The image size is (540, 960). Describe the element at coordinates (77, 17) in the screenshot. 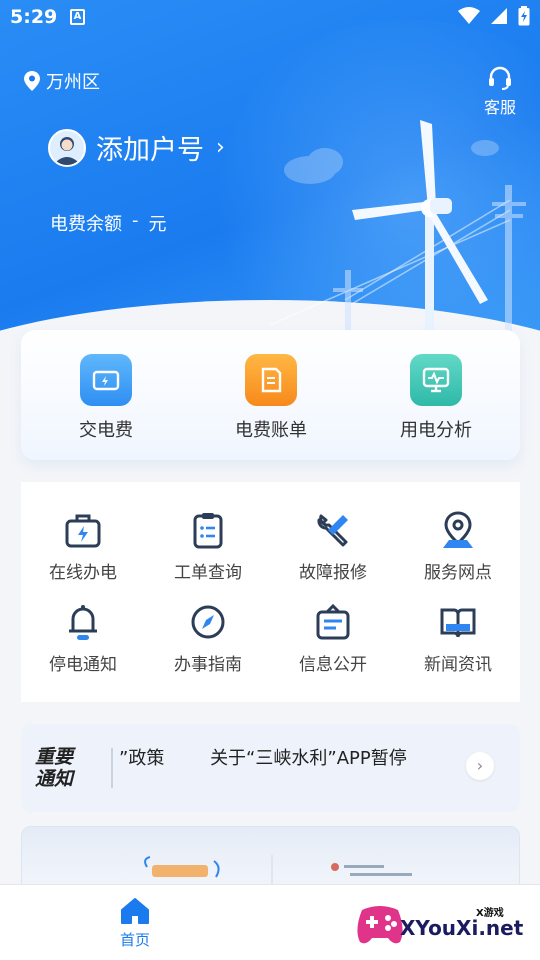

I see `notification-icon: A` at that location.